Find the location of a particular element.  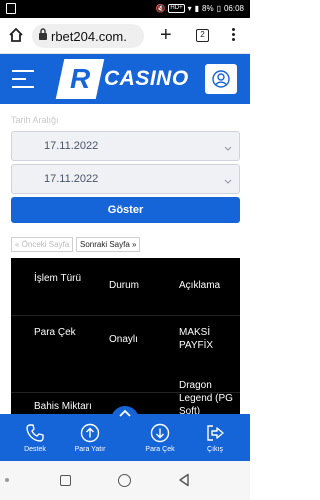

withdraw-nav-item: Para Çek is located at coordinates (160, 437).